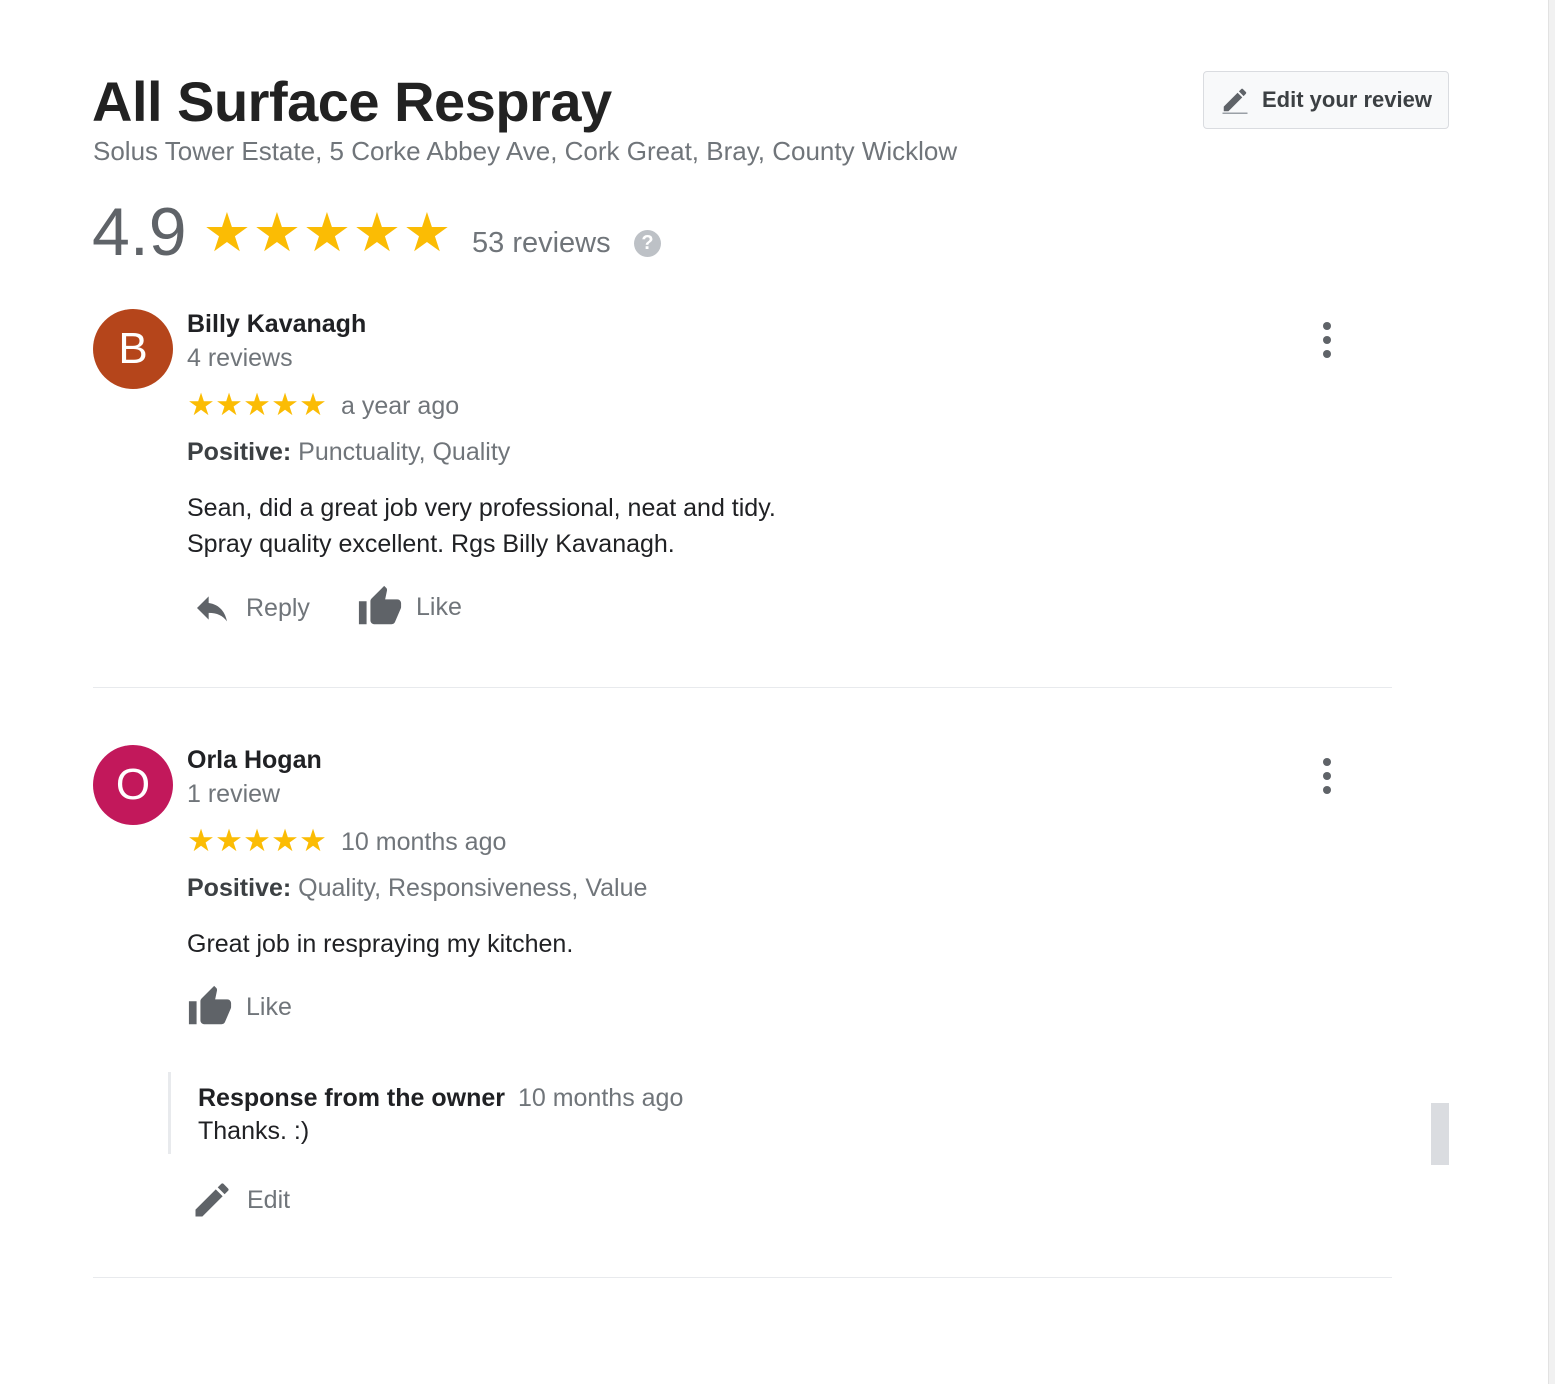  Describe the element at coordinates (600, 1098) in the screenshot. I see `owner-response-date: 10 months ago` at that location.